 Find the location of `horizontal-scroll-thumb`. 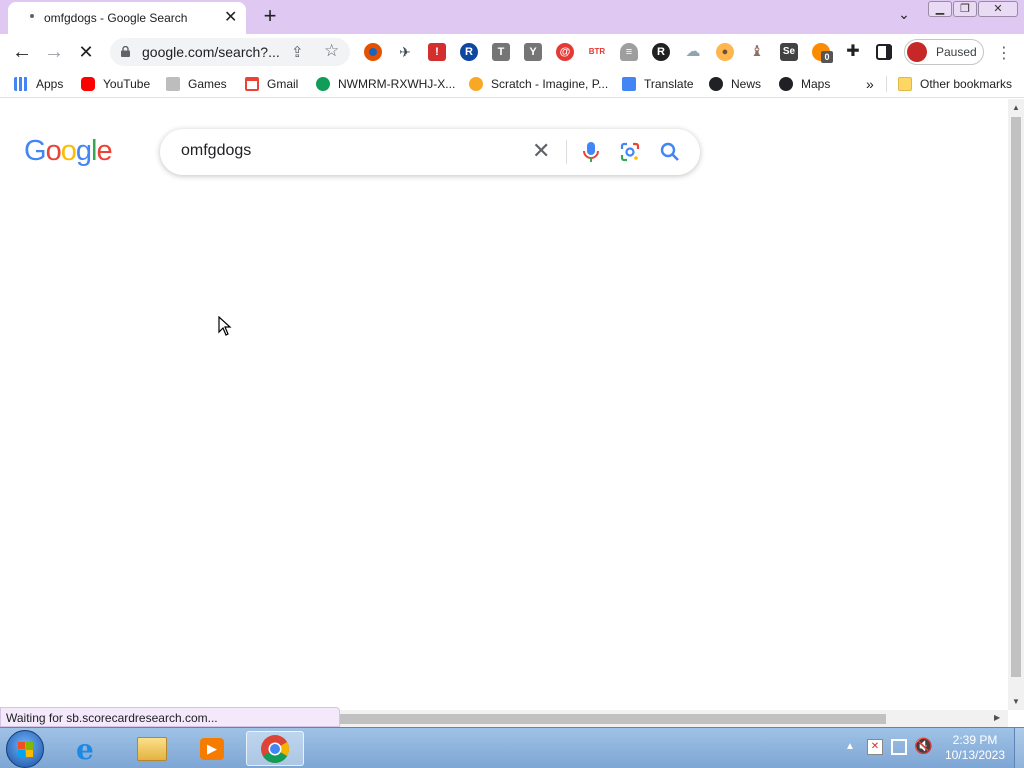

horizontal-scroll-thumb is located at coordinates (611, 719).